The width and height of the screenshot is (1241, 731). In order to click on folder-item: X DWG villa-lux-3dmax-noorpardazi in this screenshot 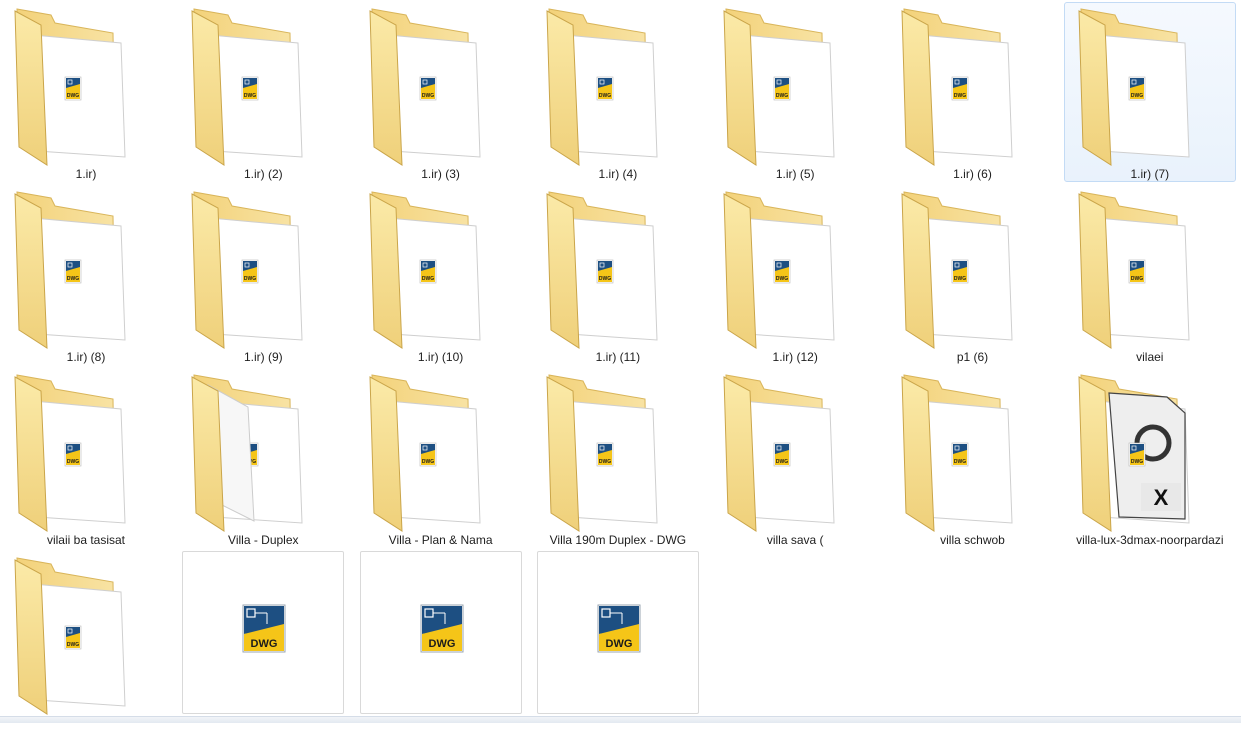, I will do `click(1150, 458)`.